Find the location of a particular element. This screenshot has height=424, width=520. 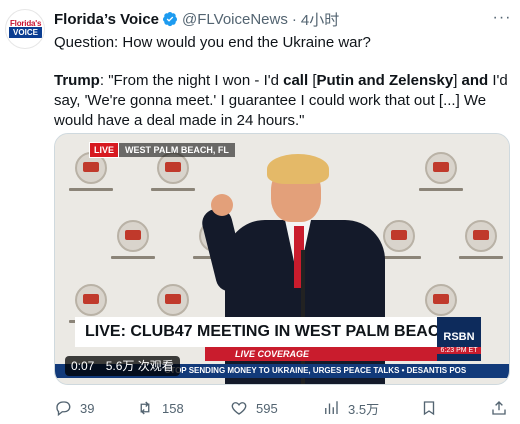

reply-icon is located at coordinates (63, 409).